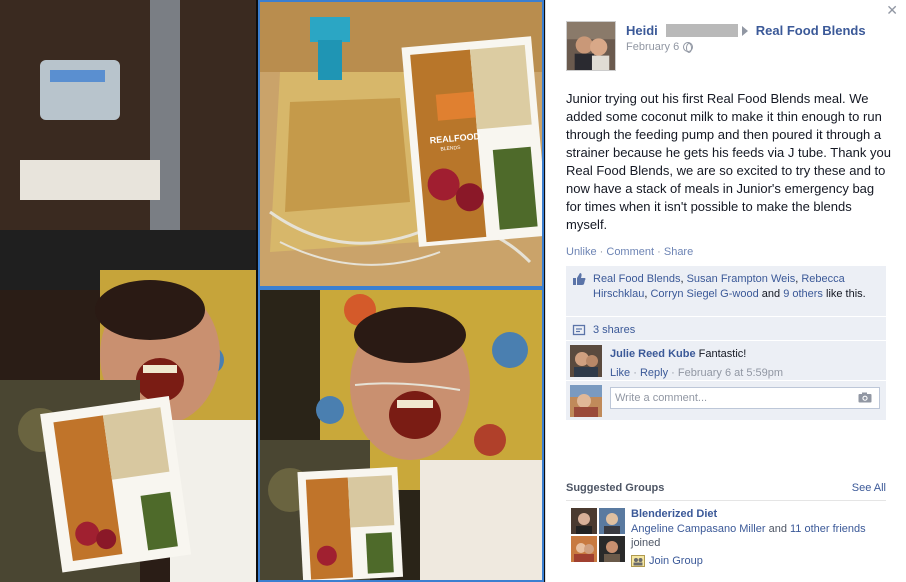 This screenshot has height=582, width=906. What do you see at coordinates (803, 294) in the screenshot?
I see `likes-others-link: 9 others` at bounding box center [803, 294].